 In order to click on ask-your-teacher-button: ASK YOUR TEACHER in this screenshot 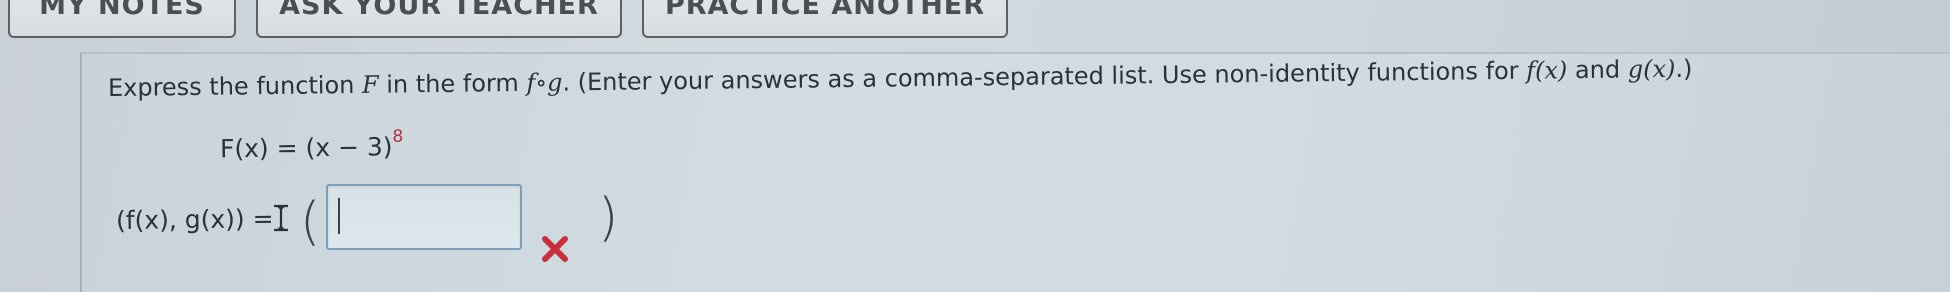, I will do `click(439, 19)`.